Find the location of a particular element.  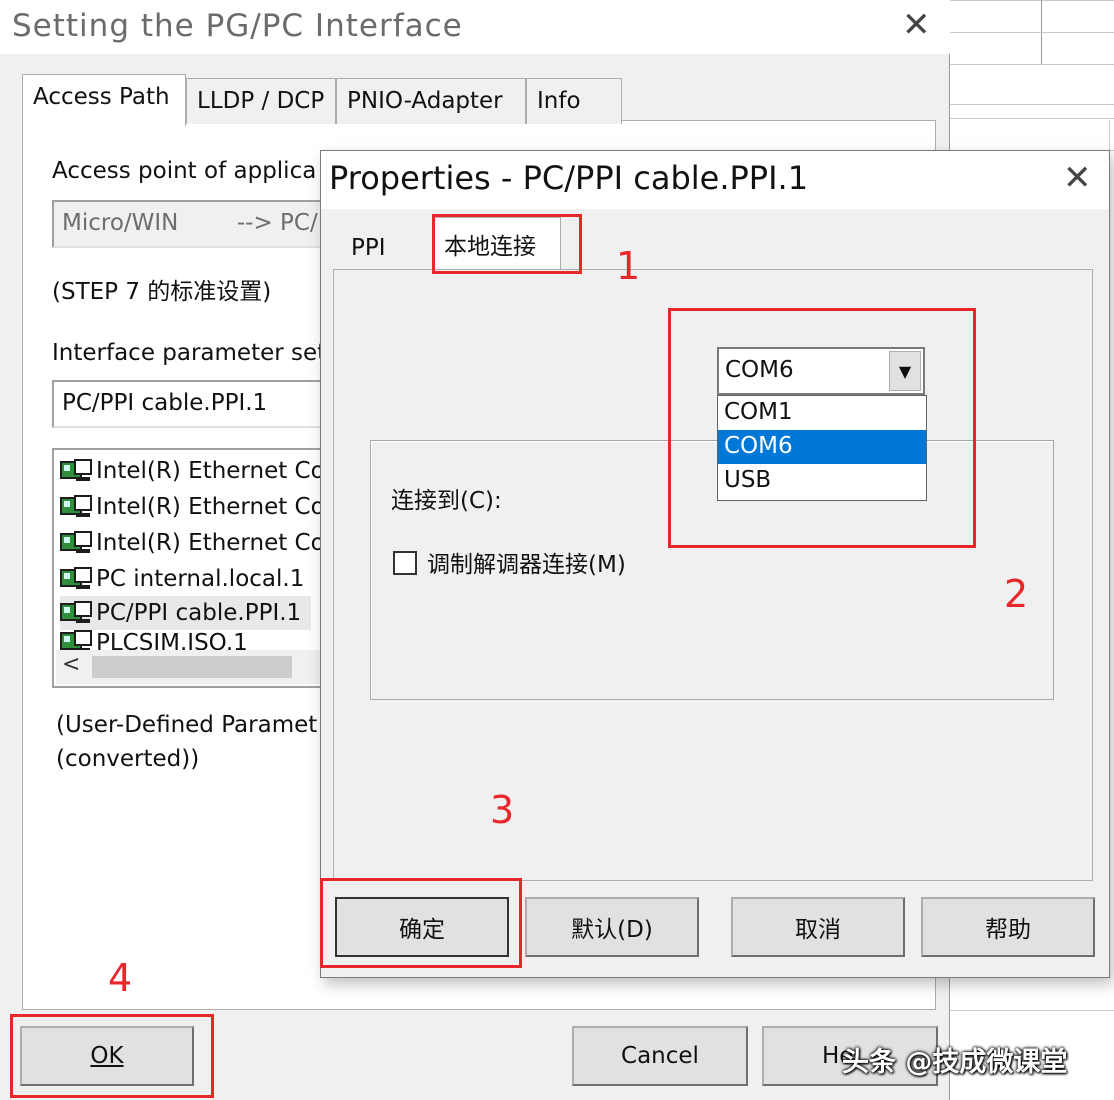

list-item-selected: PC/PPI cable.PPI.1 is located at coordinates (186, 613).